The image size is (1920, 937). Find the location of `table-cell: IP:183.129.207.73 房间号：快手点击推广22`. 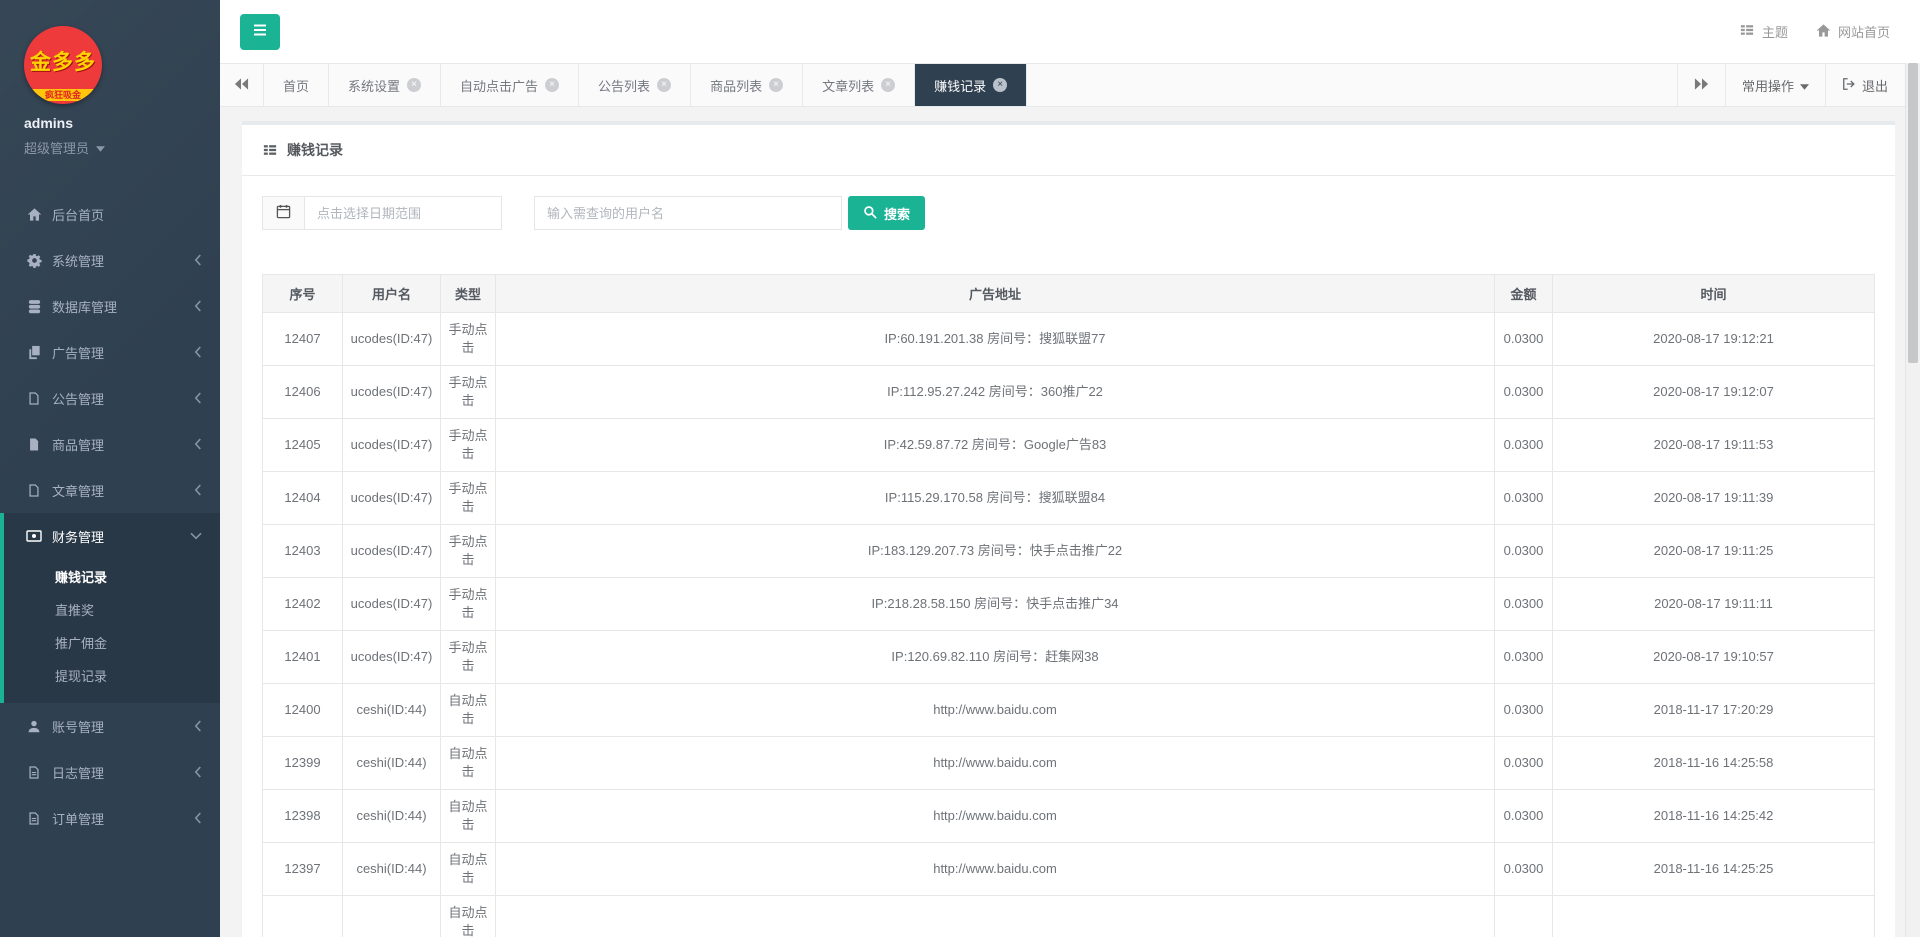

table-cell: IP:183.129.207.73 房间号：快手点击推广22 is located at coordinates (995, 551).